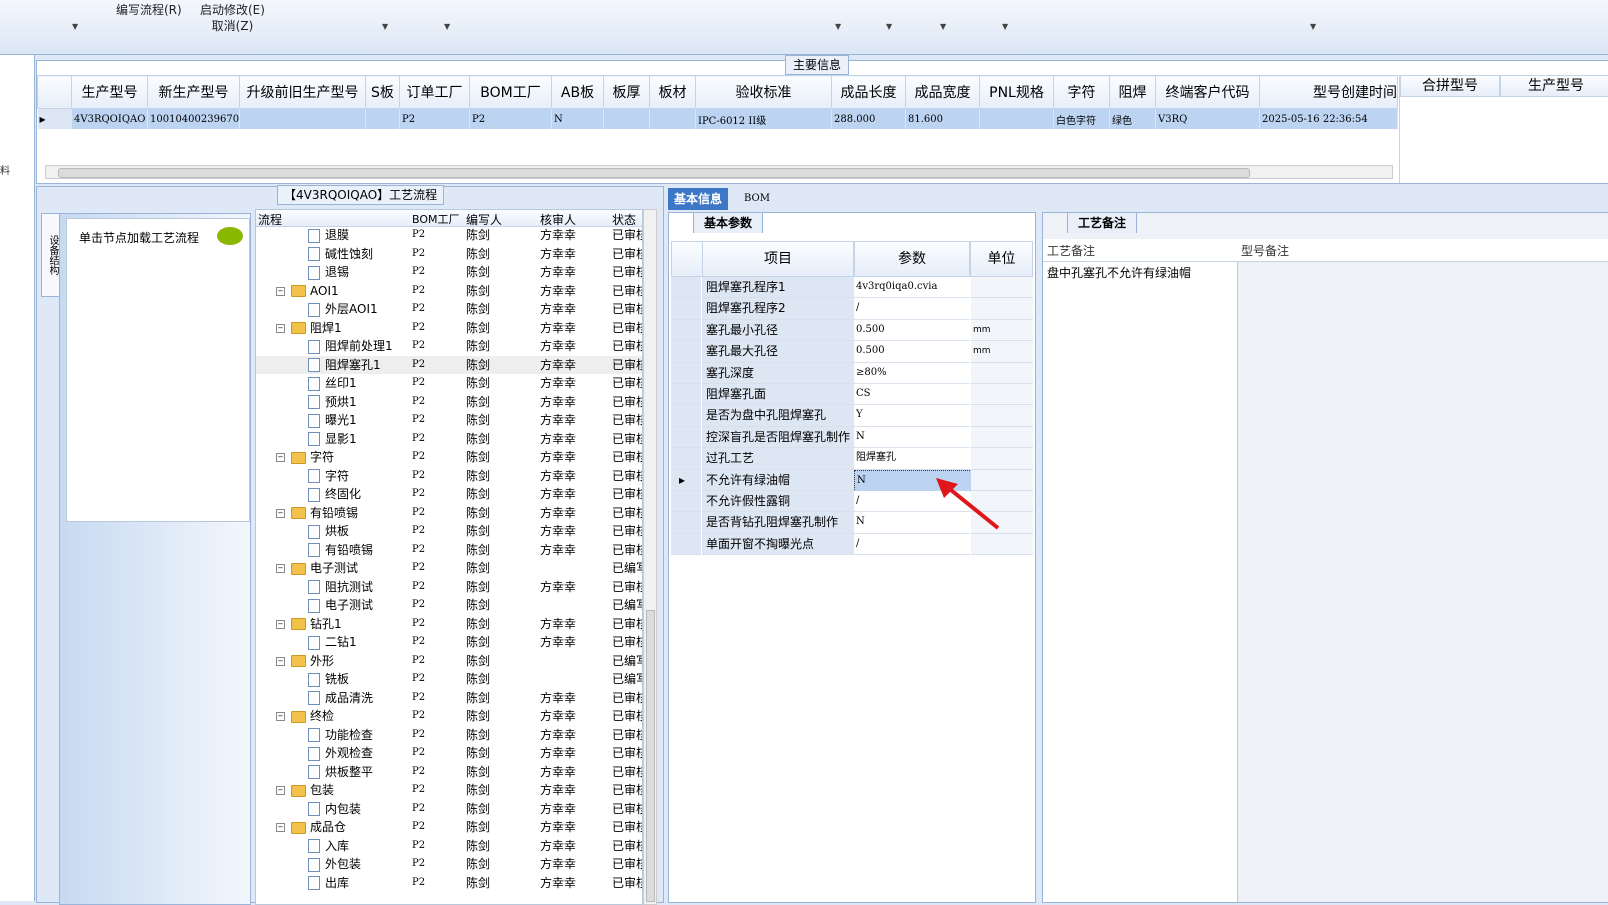 This screenshot has height=905, width=1608. I want to click on tree-row: 有铅喷锡 P2 陈剑 方幸幸 已审核, so click(449, 550).